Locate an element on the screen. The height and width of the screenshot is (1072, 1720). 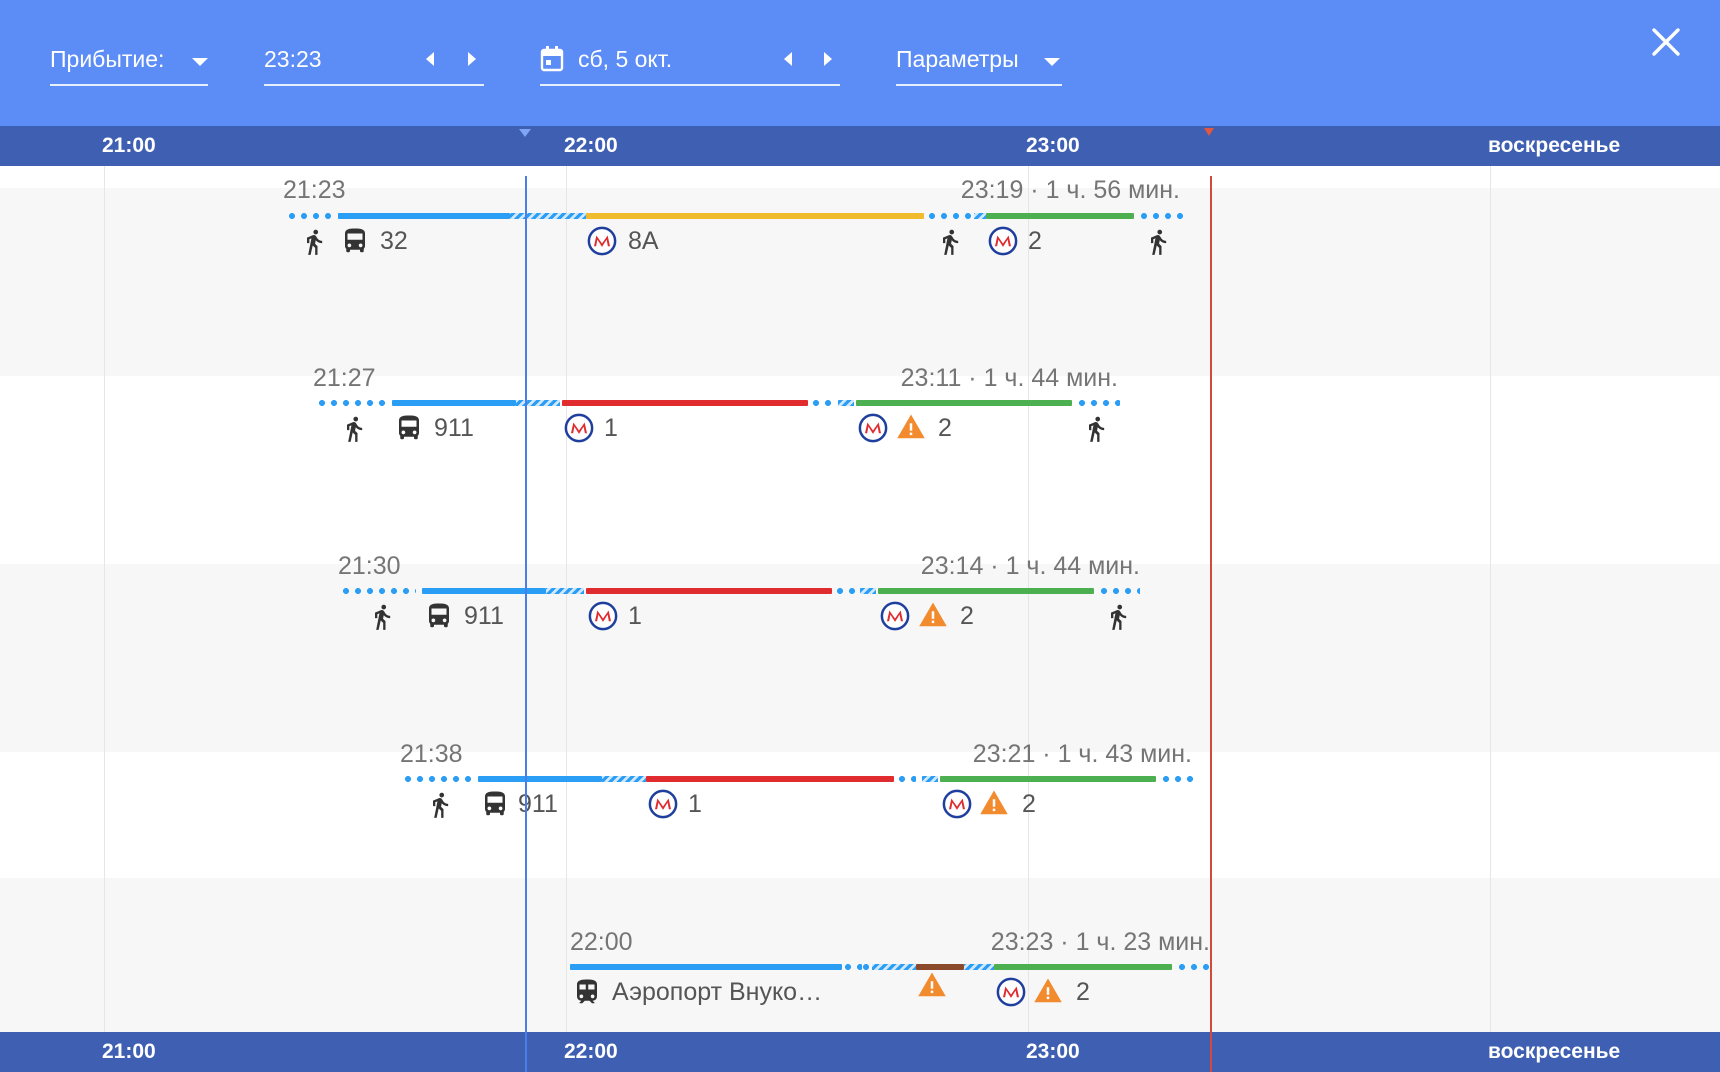
timeline-axis-top: 21:00 22:00 23:00 воскресенье is located at coordinates (860, 146).